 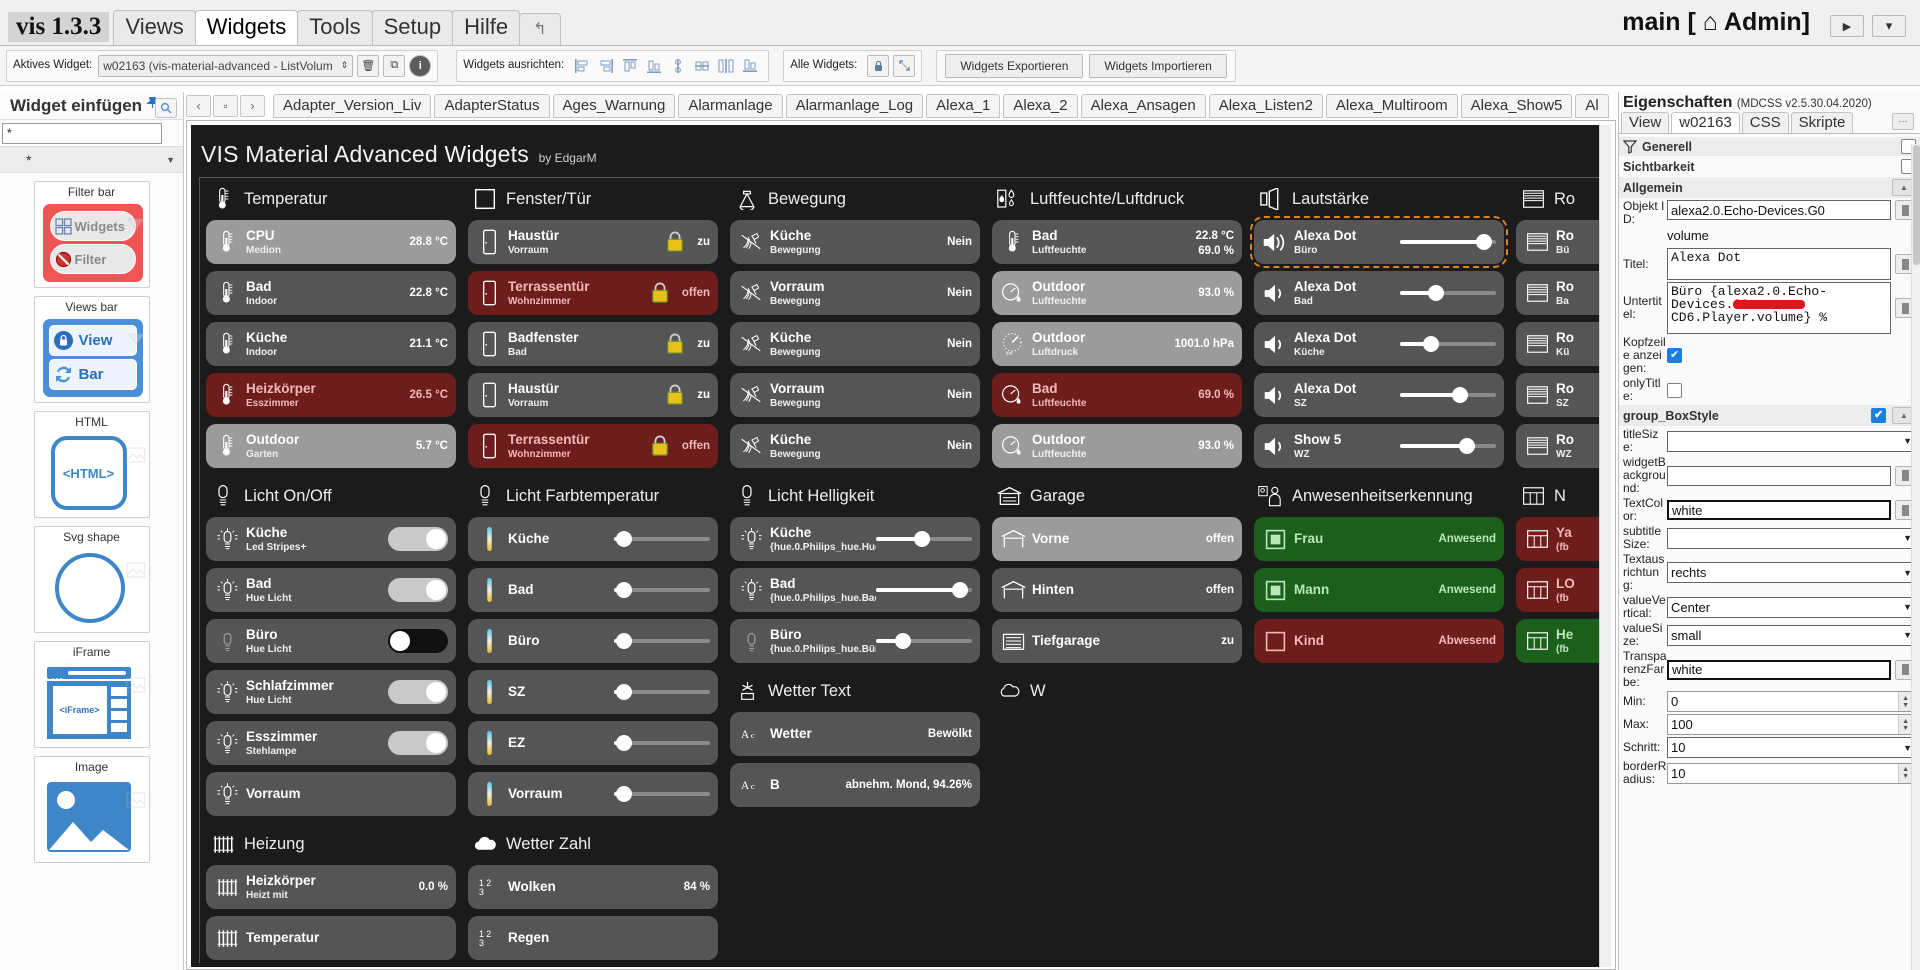 What do you see at coordinates (1559, 293) in the screenshot?
I see `widget-row: Ro Ba` at bounding box center [1559, 293].